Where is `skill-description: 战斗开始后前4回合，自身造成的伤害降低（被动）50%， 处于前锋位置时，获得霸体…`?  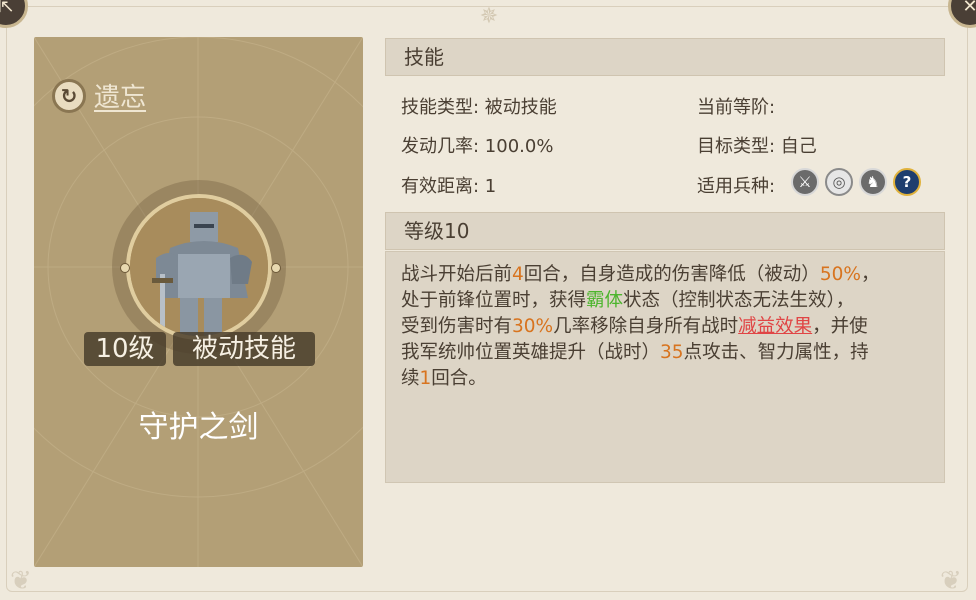 skill-description: 战斗开始后前4回合，自身造成的伤害降低（被动）50%， 处于前锋位置时，获得霸体… is located at coordinates (666, 327).